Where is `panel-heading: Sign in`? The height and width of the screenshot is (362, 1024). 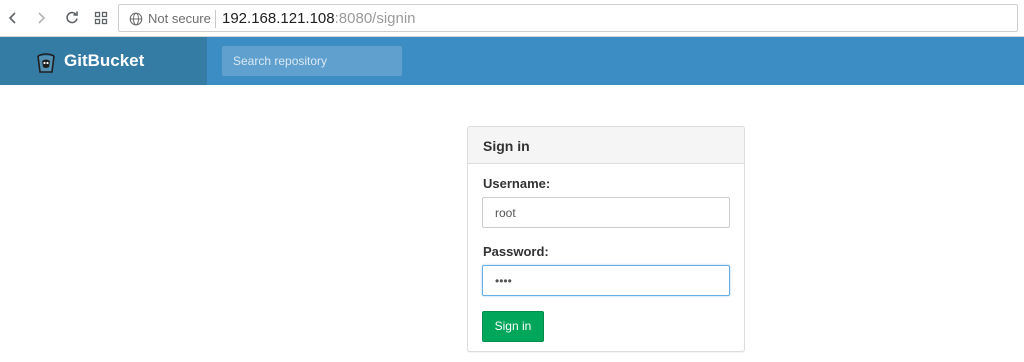
panel-heading: Sign in is located at coordinates (606, 145).